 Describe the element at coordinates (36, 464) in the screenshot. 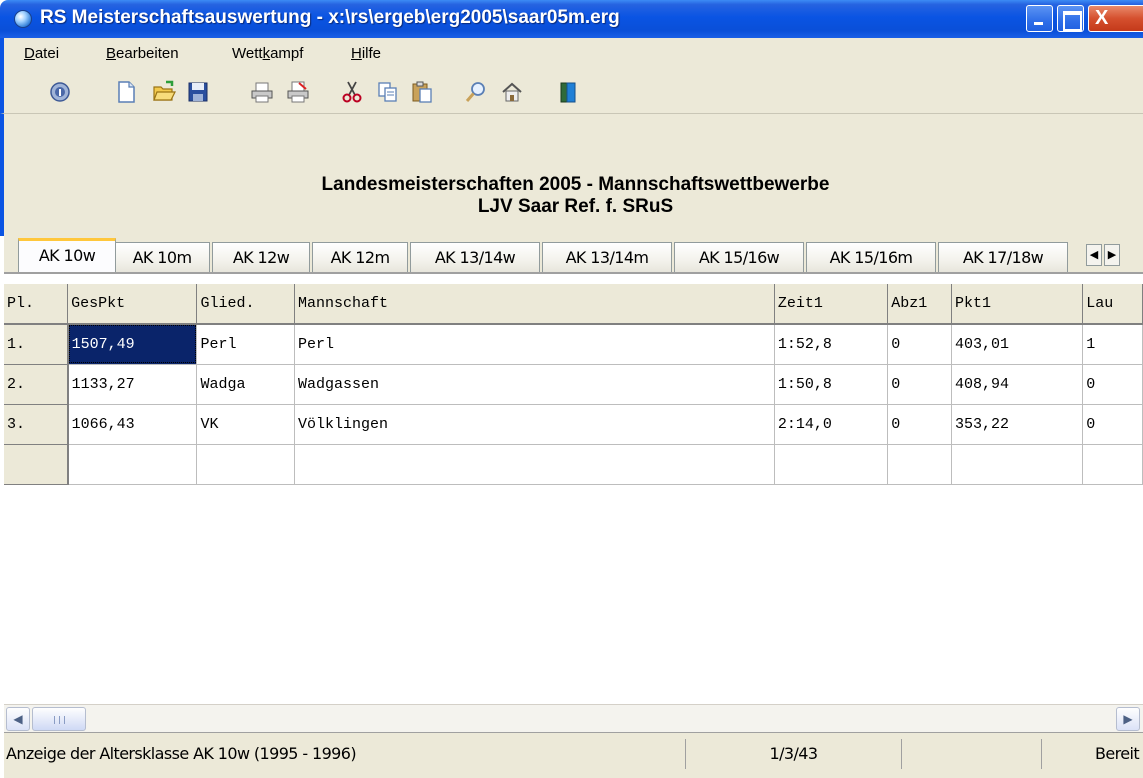

I see `rank-cell` at that location.